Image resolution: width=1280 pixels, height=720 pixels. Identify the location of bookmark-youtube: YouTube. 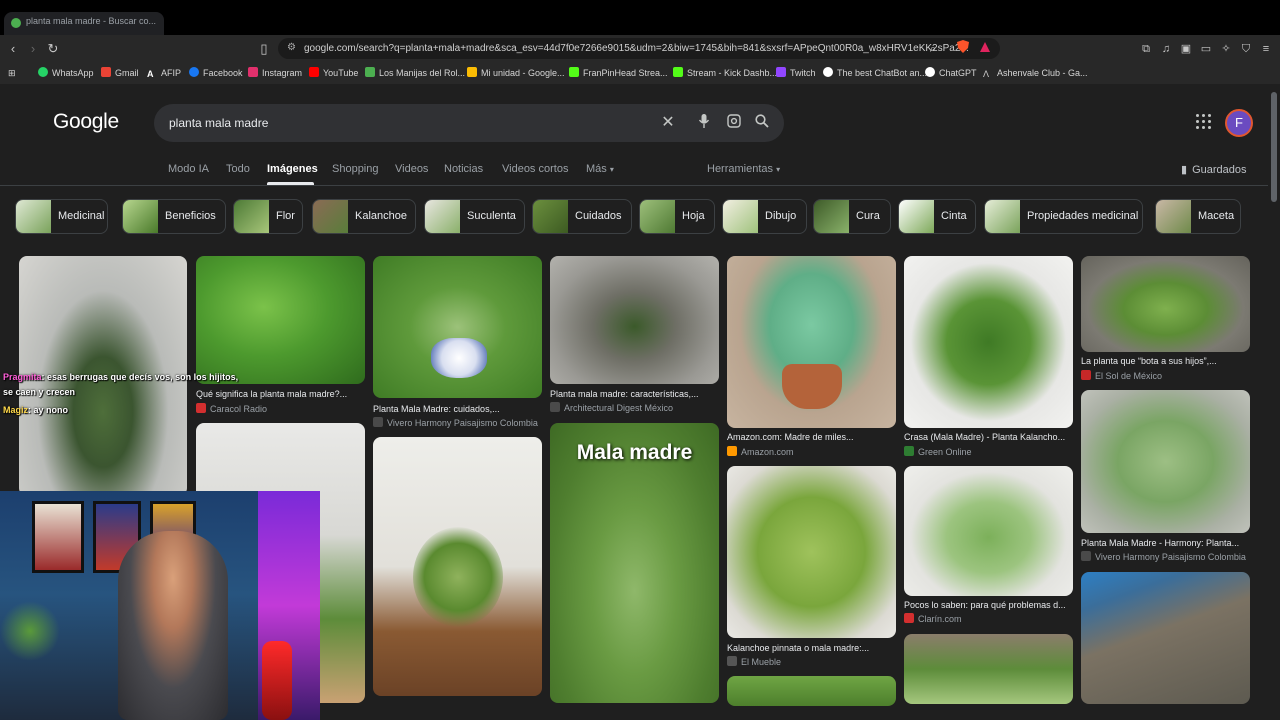
(333, 73).